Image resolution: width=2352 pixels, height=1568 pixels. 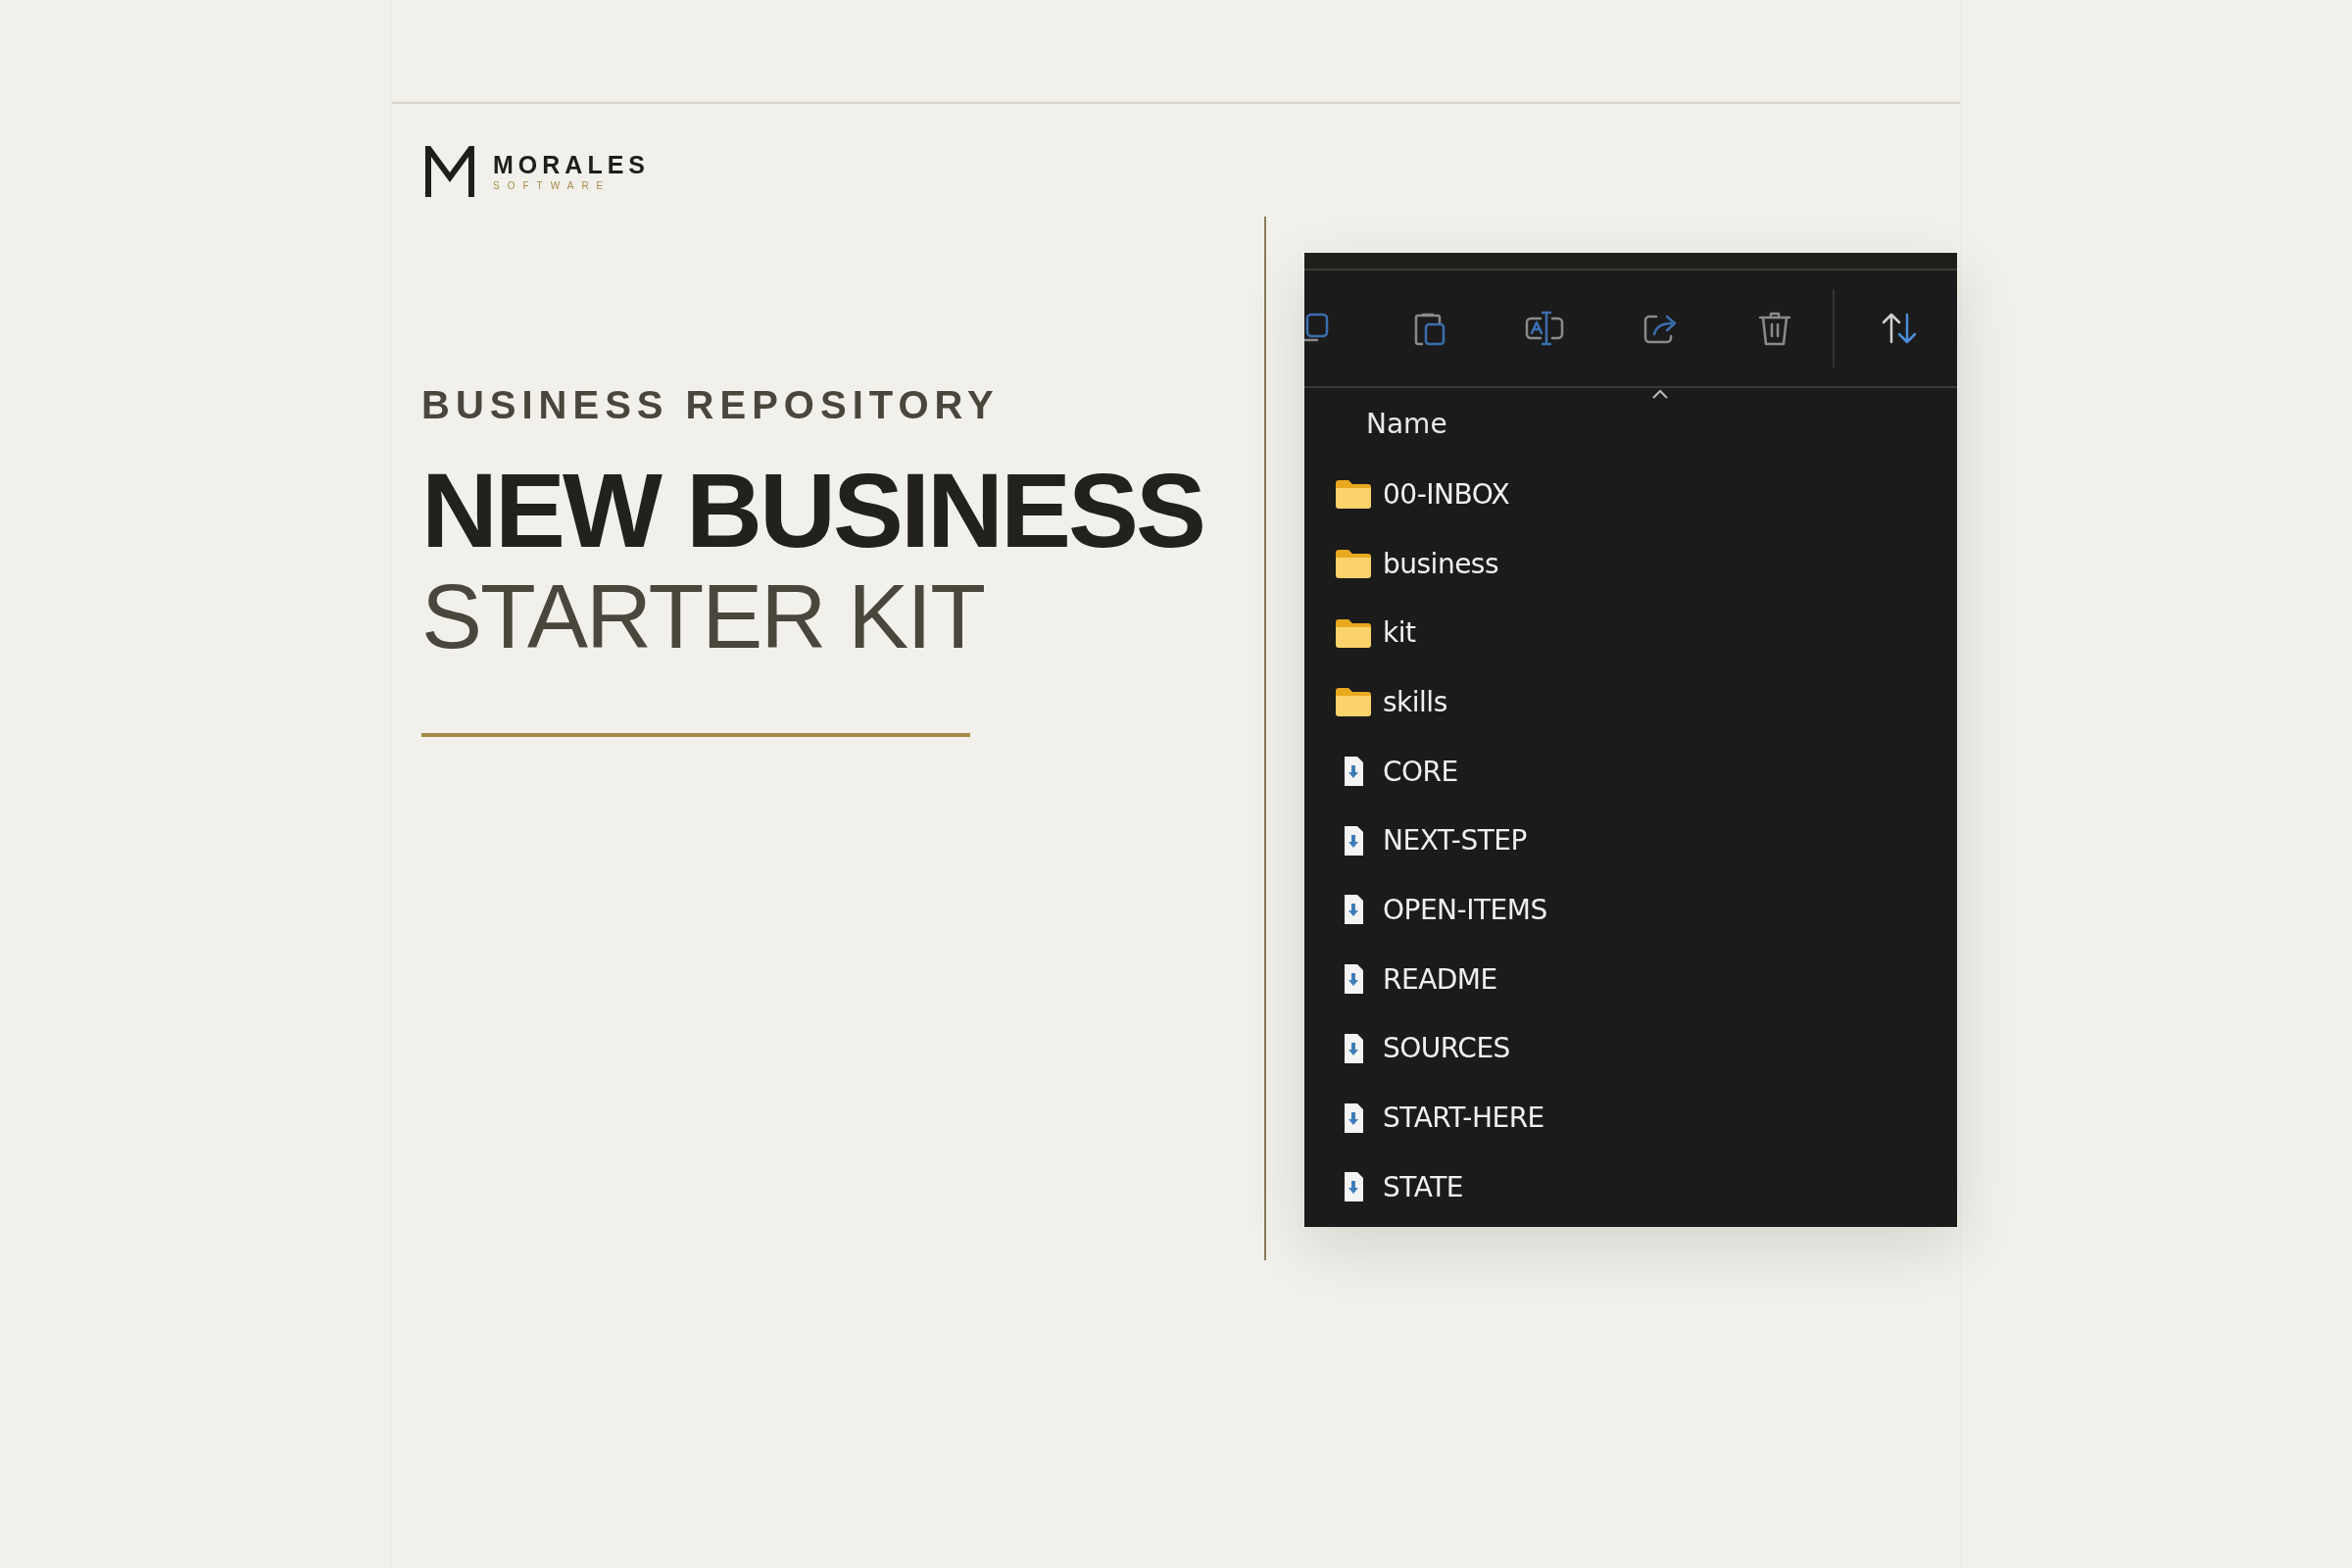 I want to click on file-item: README, so click(x=1630, y=979).